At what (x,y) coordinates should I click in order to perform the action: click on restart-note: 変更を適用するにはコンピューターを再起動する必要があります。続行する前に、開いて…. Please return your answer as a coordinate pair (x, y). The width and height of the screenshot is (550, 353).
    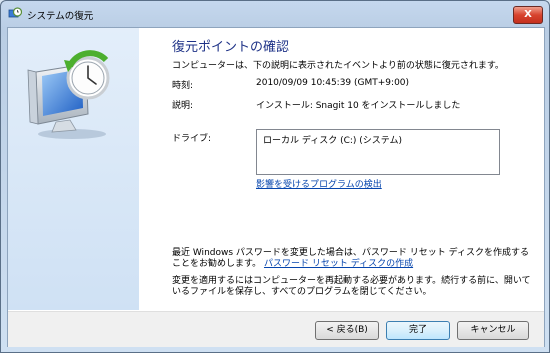
    Looking at the image, I should click on (351, 286).